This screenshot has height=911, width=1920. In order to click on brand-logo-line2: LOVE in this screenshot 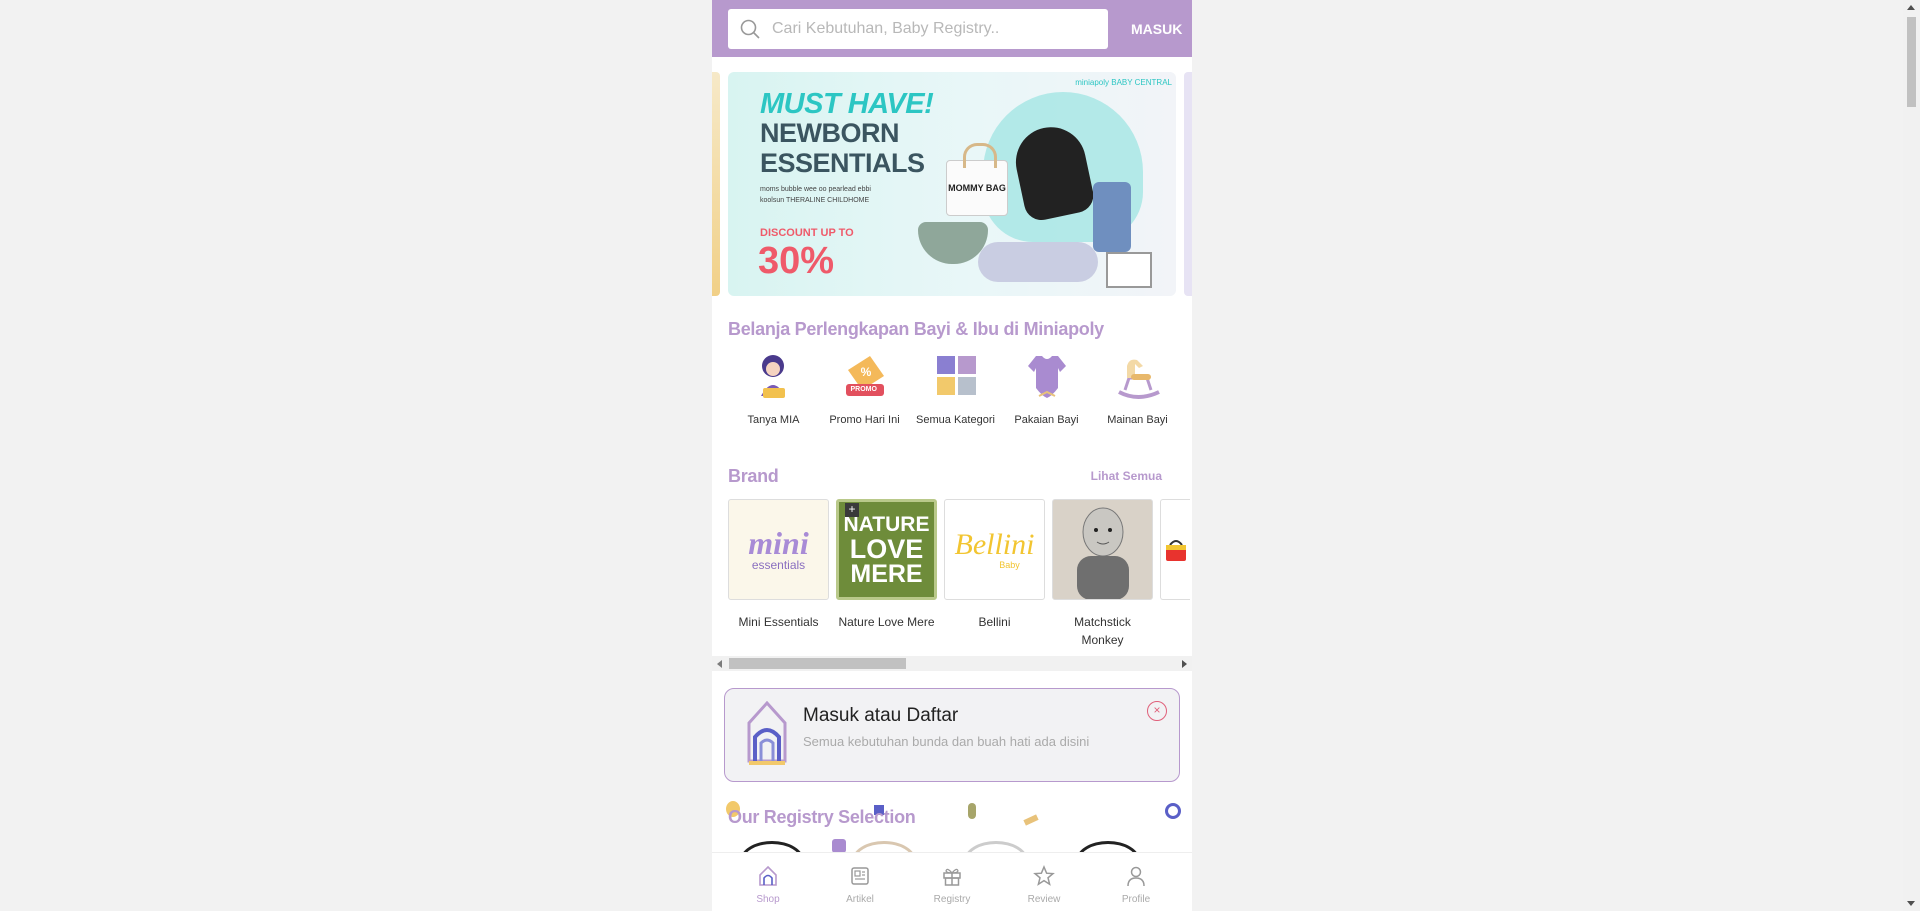, I will do `click(886, 548)`.